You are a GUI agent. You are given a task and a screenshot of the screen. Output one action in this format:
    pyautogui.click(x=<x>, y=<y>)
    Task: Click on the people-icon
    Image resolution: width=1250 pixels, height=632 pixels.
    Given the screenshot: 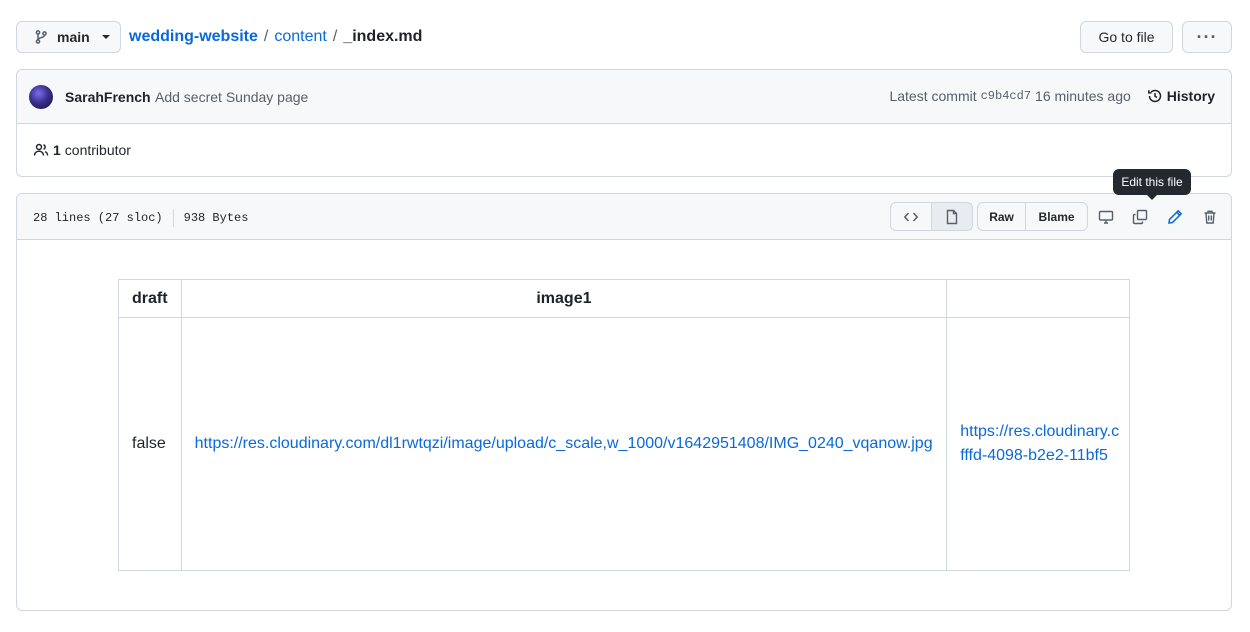 What is the action you would take?
    pyautogui.click(x=41, y=149)
    